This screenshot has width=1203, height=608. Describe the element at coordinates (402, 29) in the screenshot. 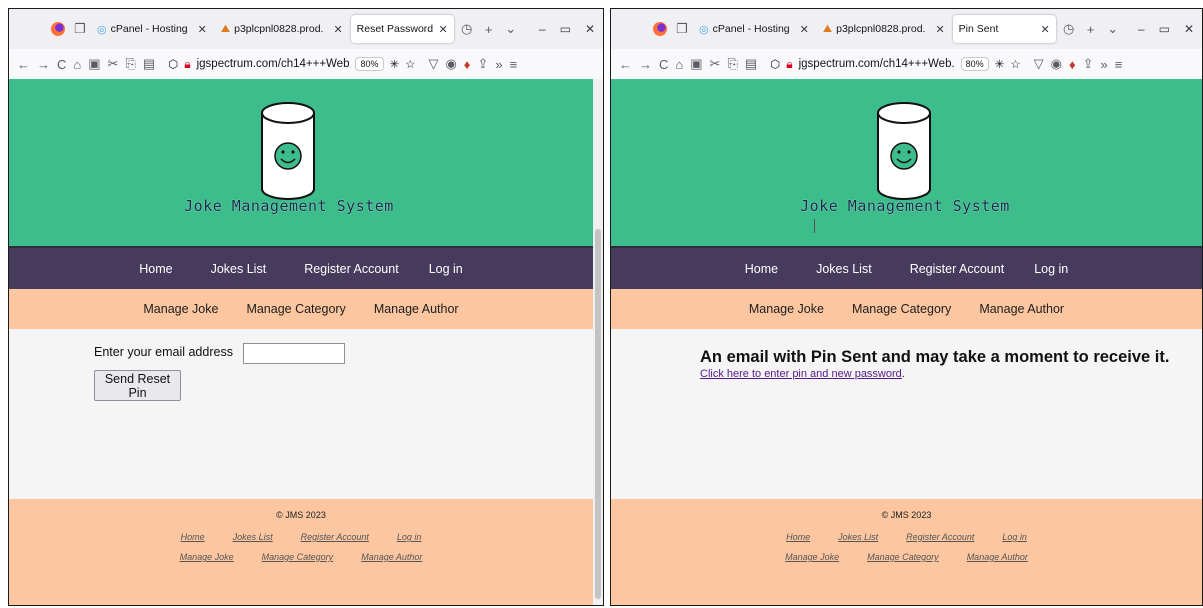

I see `tab-reset-password: Reset Password ✕` at that location.